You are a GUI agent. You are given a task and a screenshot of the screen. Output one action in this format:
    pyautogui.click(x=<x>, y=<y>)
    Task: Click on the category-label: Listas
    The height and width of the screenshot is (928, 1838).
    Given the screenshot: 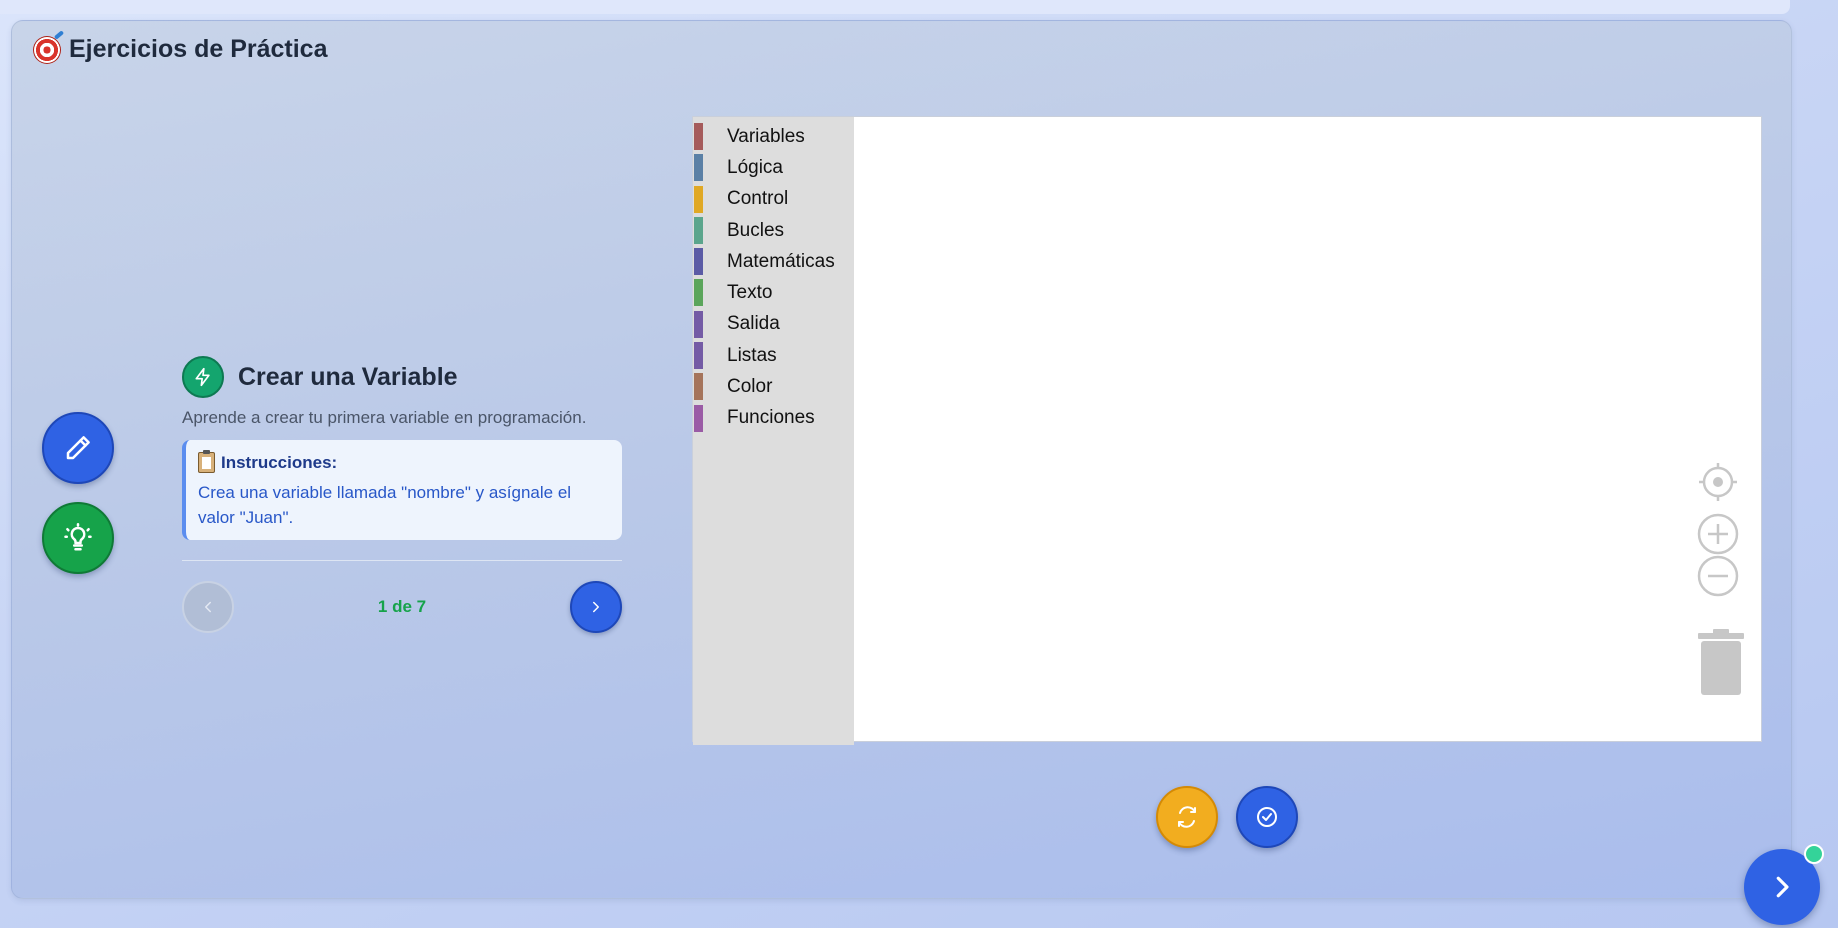 What is the action you would take?
    pyautogui.click(x=752, y=355)
    